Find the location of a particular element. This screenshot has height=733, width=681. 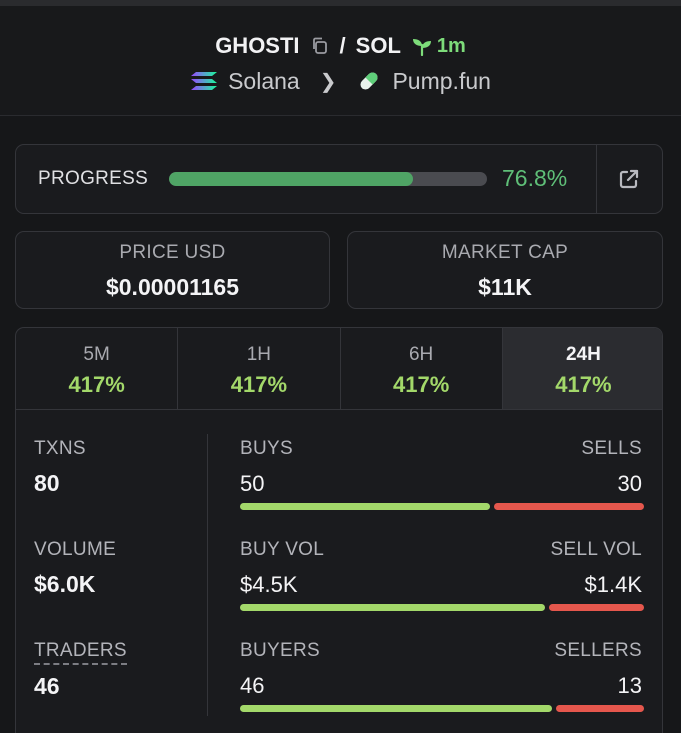

buys-label: BUYS is located at coordinates (266, 448).